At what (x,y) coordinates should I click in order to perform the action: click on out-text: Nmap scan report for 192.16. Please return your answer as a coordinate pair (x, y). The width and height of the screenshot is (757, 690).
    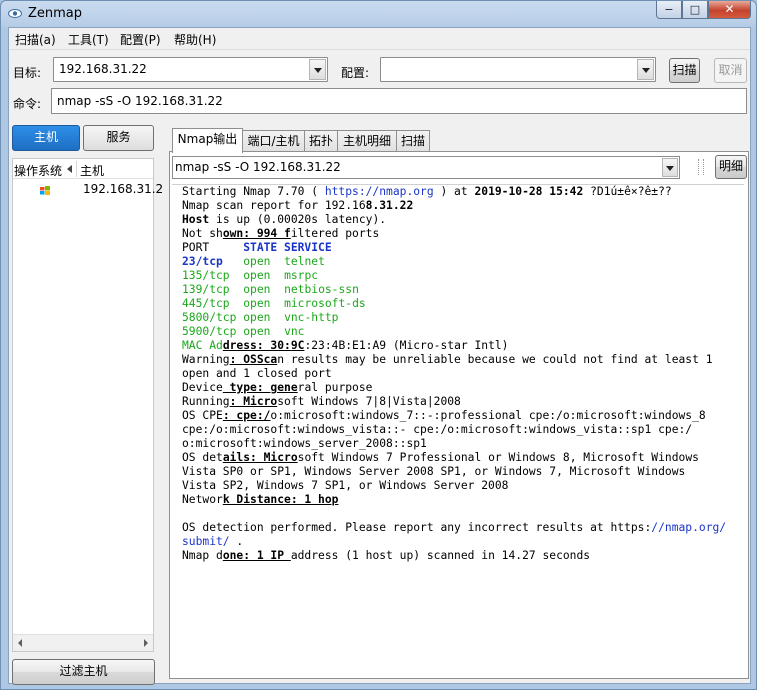
    Looking at the image, I should click on (274, 205).